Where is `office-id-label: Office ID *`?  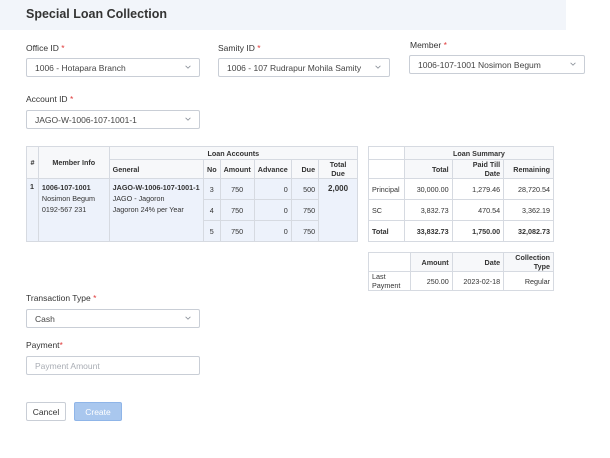
office-id-label: Office ID * is located at coordinates (45, 48).